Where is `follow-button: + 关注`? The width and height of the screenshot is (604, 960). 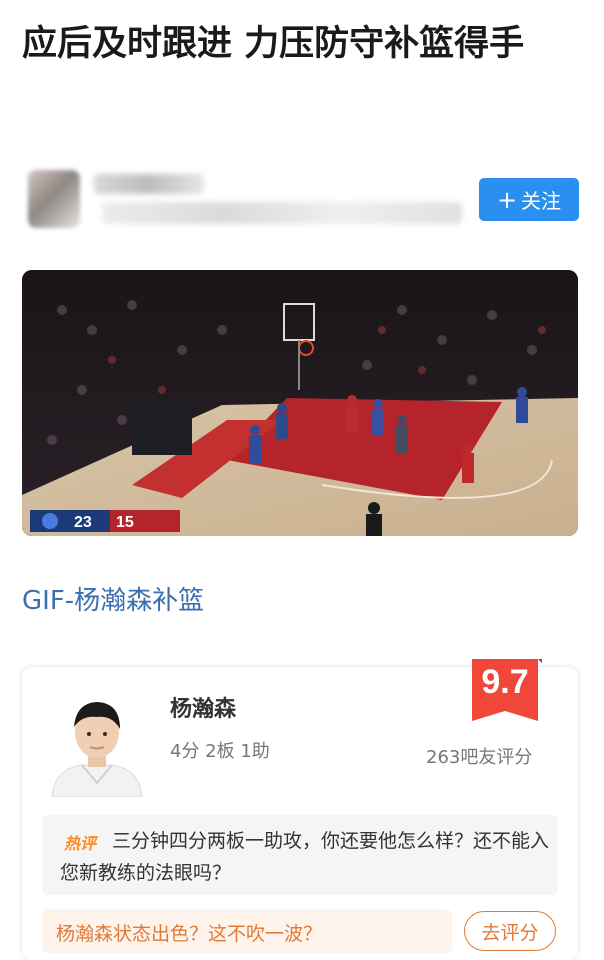 follow-button: + 关注 is located at coordinates (529, 199).